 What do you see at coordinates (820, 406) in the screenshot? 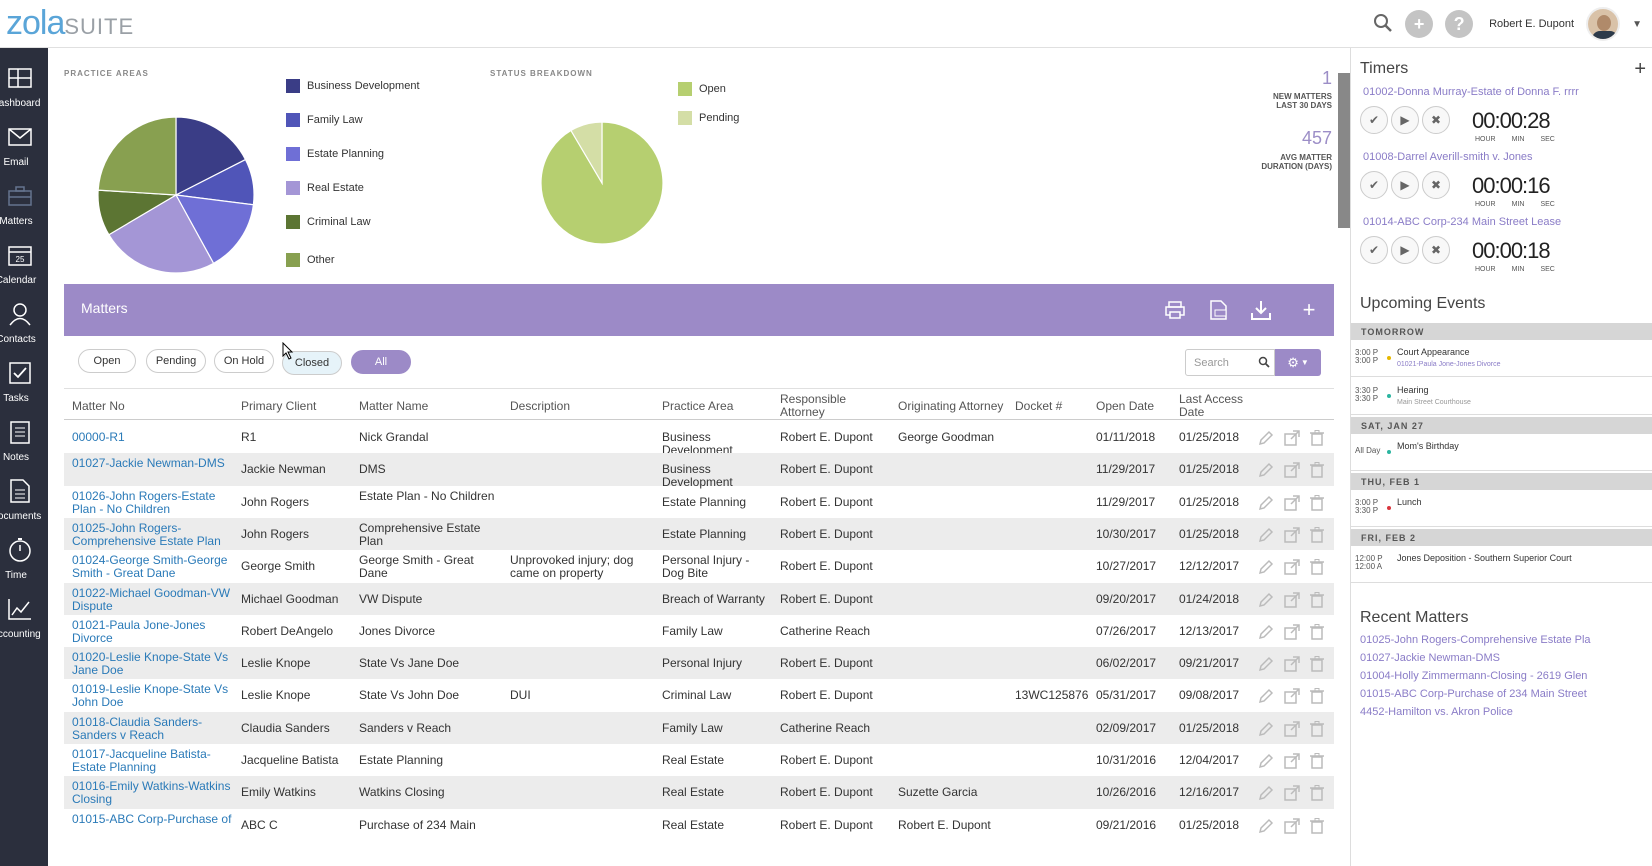
I see `col-responsible-attorney: Responsible Attorney` at bounding box center [820, 406].